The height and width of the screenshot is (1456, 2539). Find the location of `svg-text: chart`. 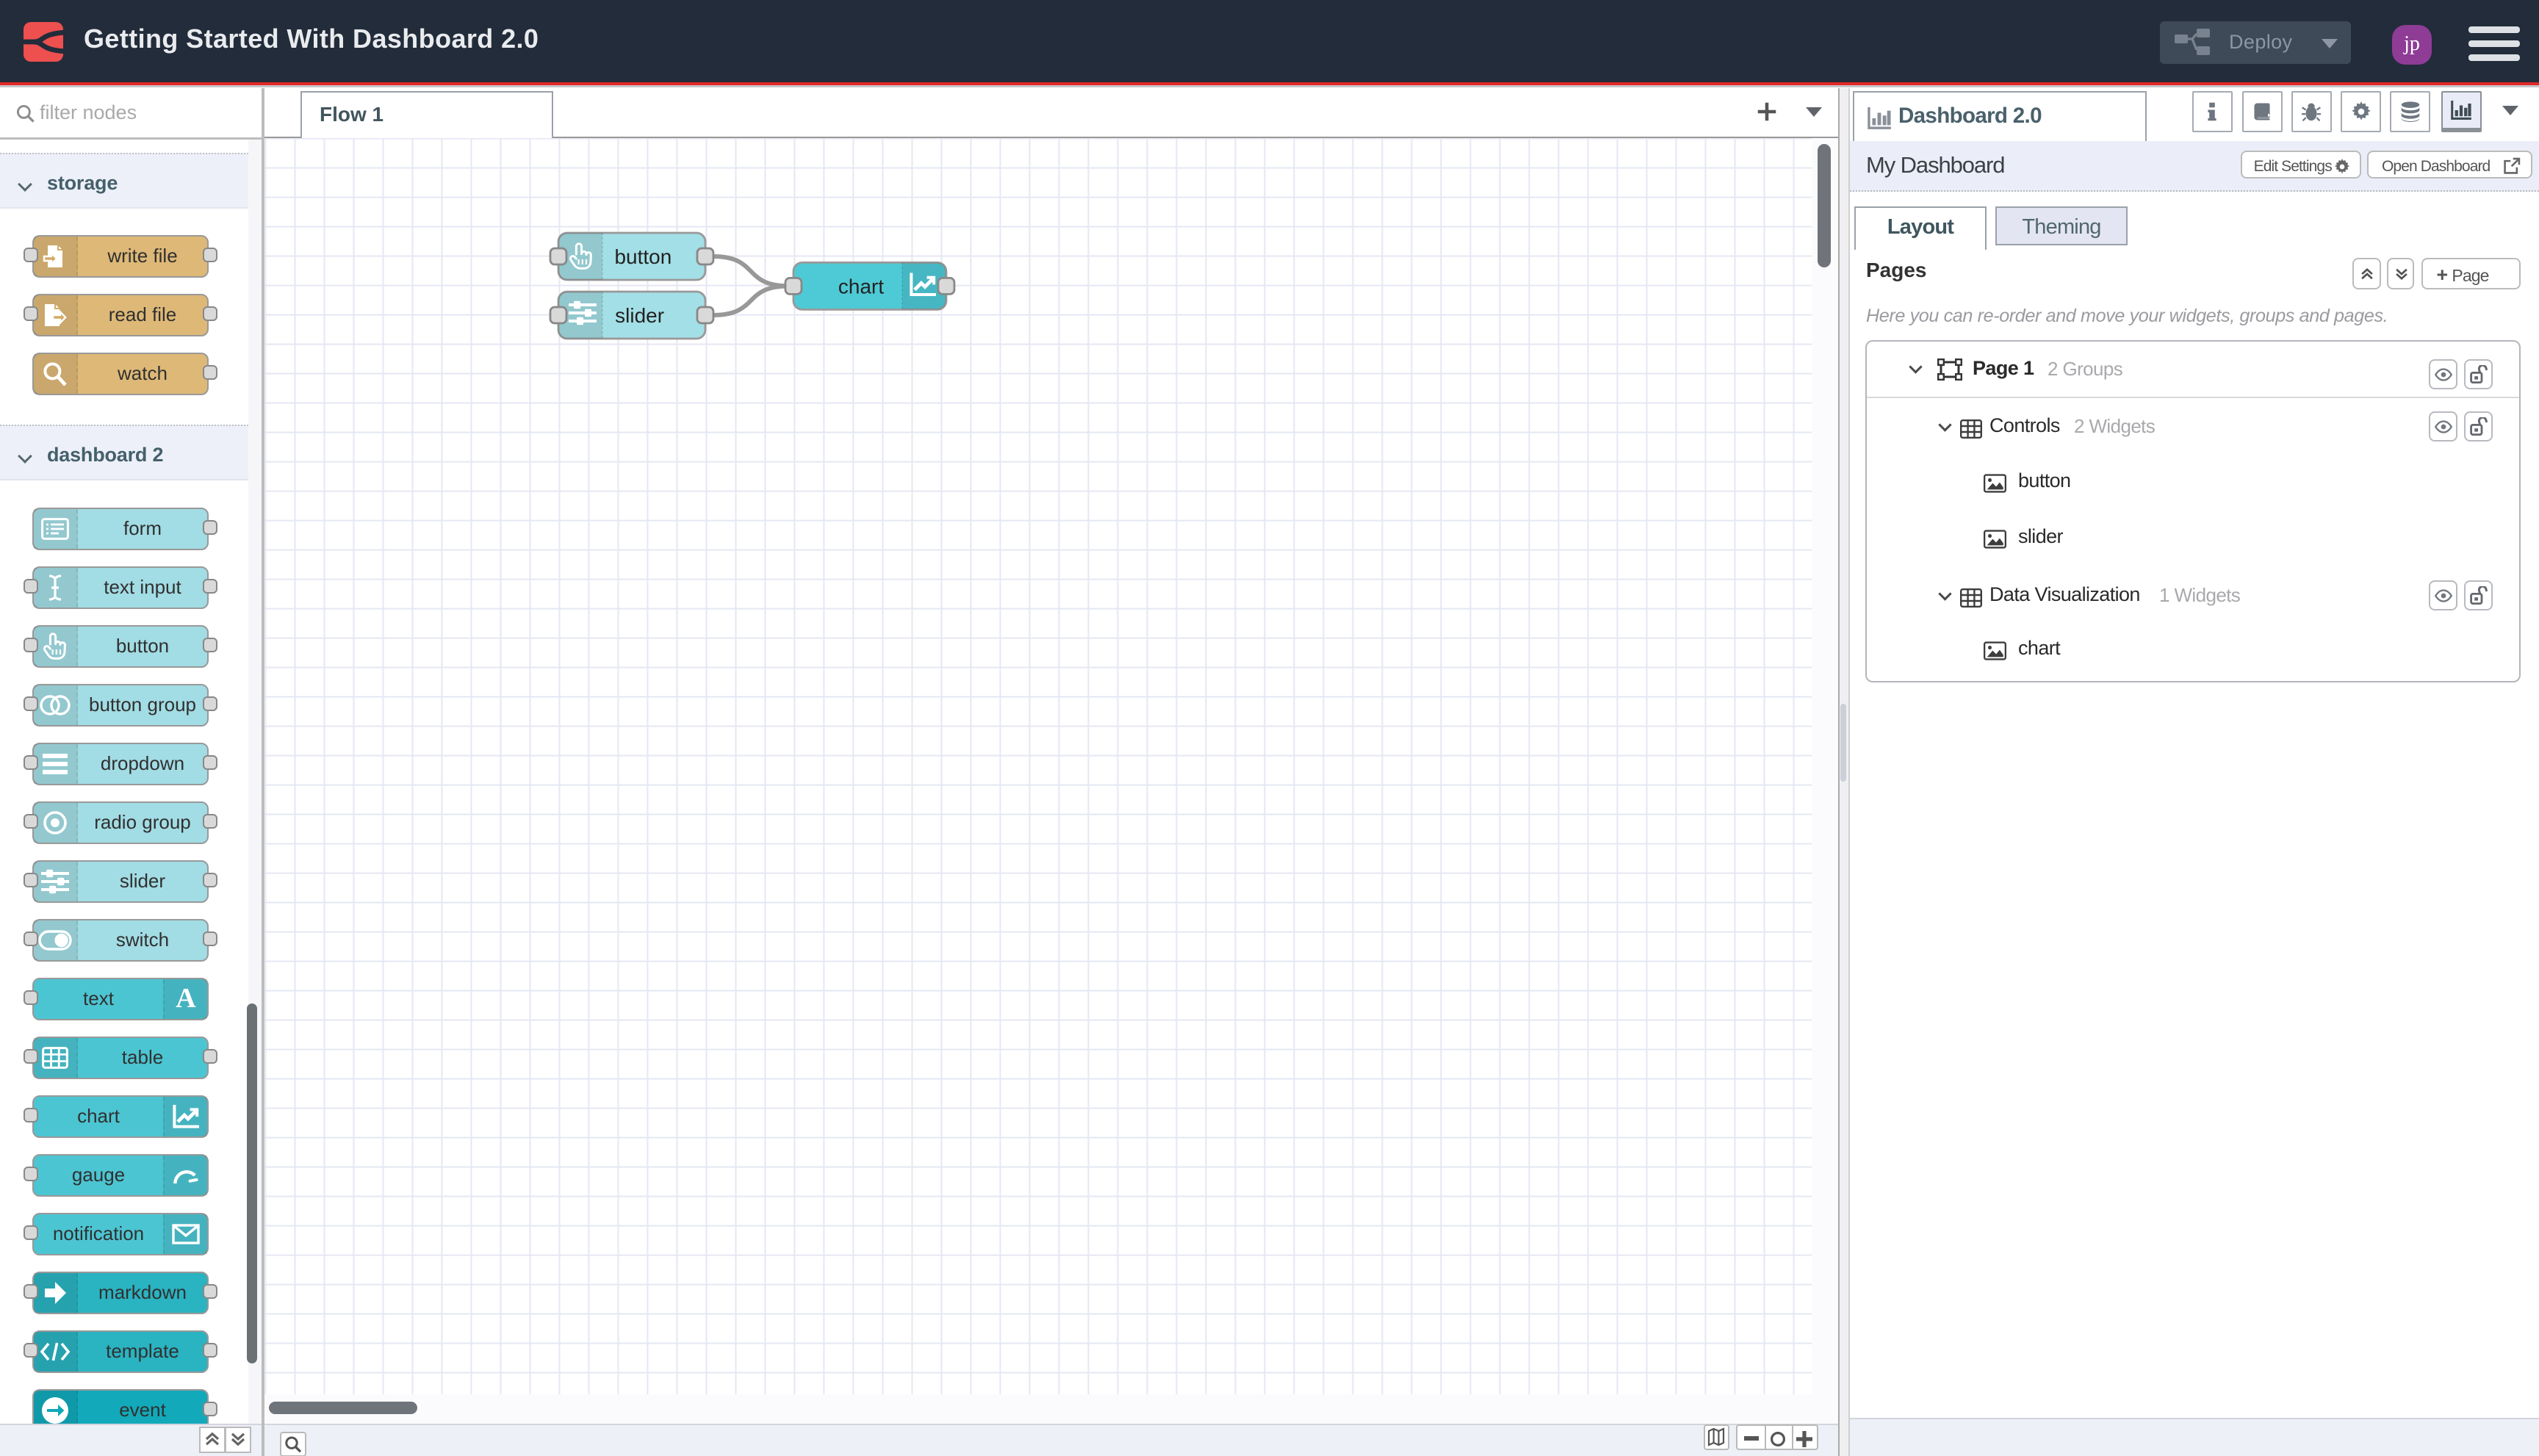

svg-text: chart is located at coordinates (861, 286).